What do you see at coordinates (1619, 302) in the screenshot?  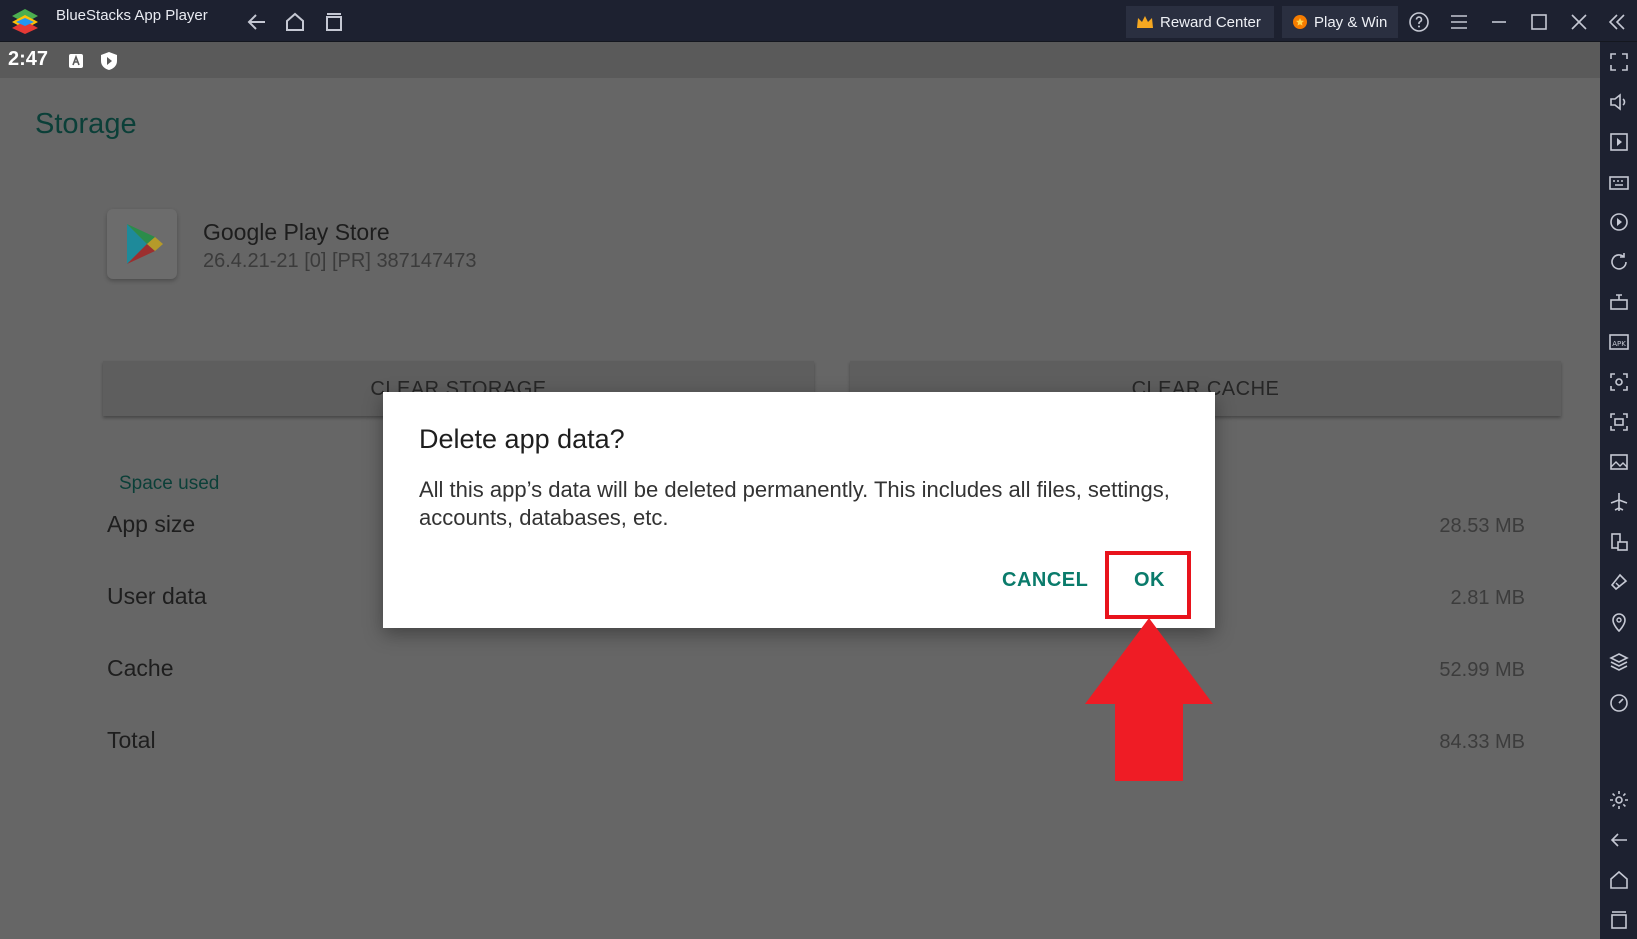 I see `game-controls-icon` at bounding box center [1619, 302].